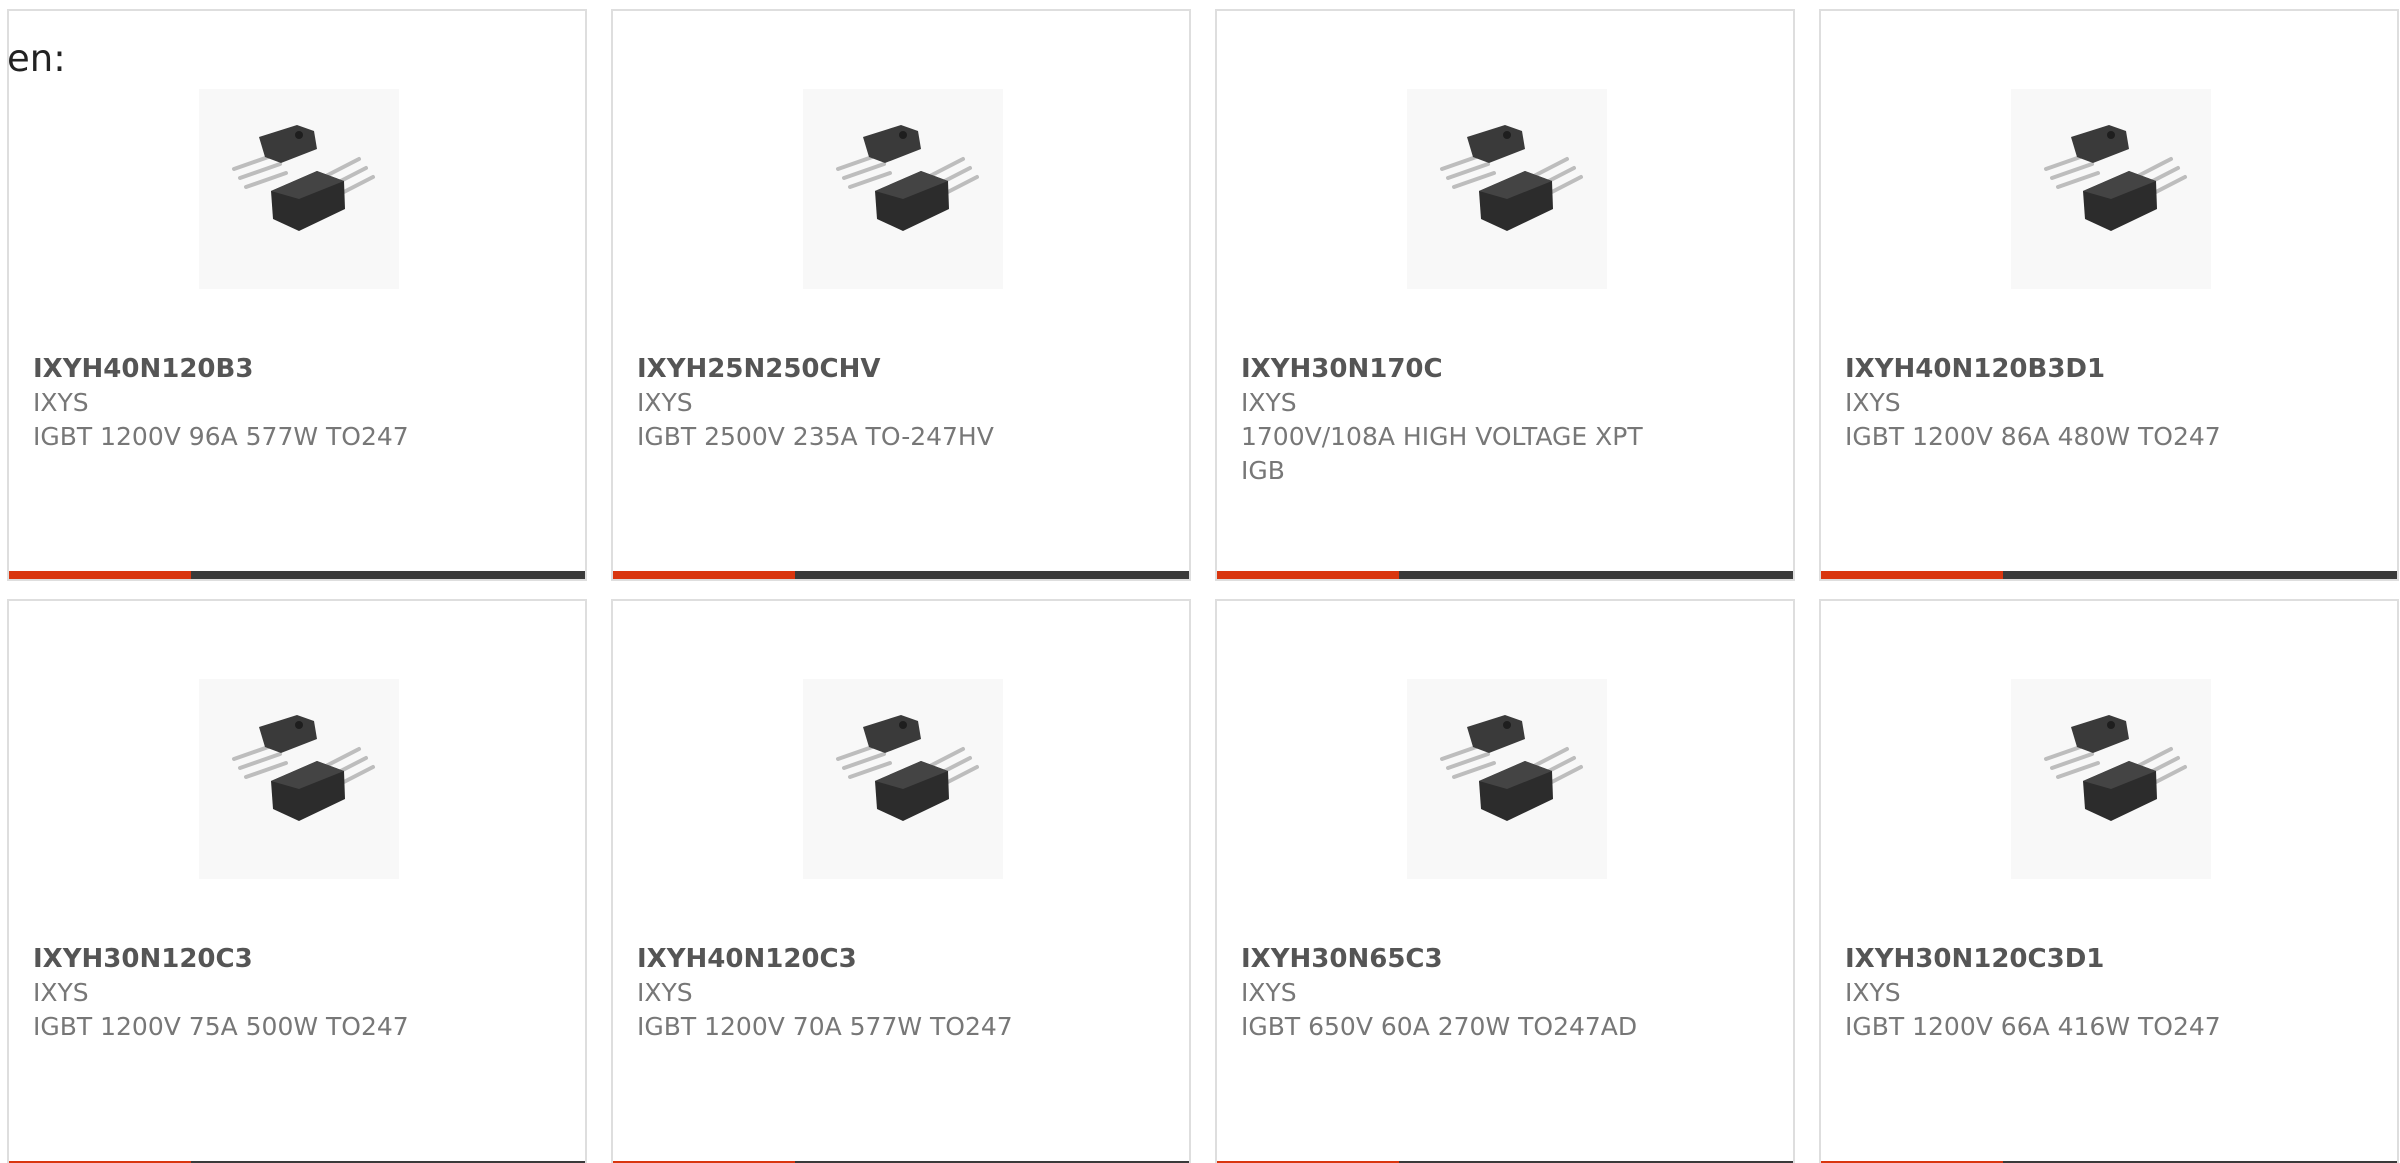 The width and height of the screenshot is (2400, 1163). What do you see at coordinates (2033, 436) in the screenshot?
I see `description-label: IGBT 1200V 86A 480W TO247` at bounding box center [2033, 436].